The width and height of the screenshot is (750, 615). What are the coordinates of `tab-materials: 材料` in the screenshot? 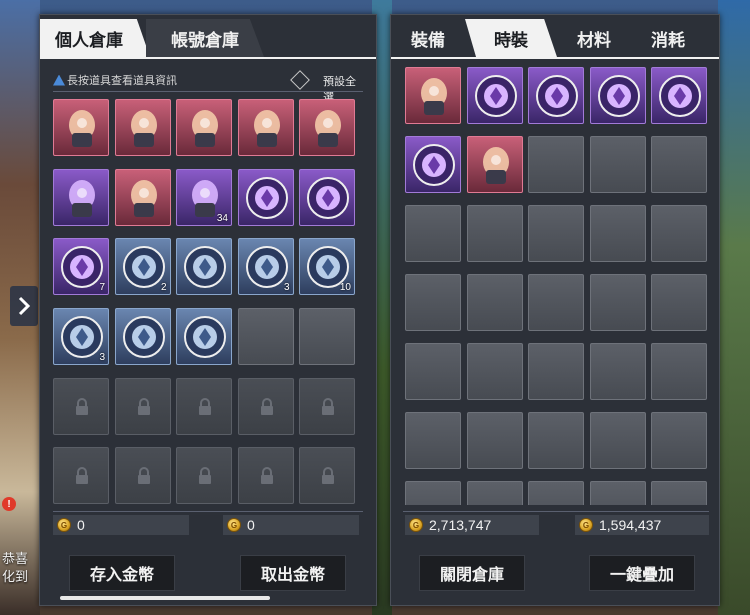 It's located at (594, 38).